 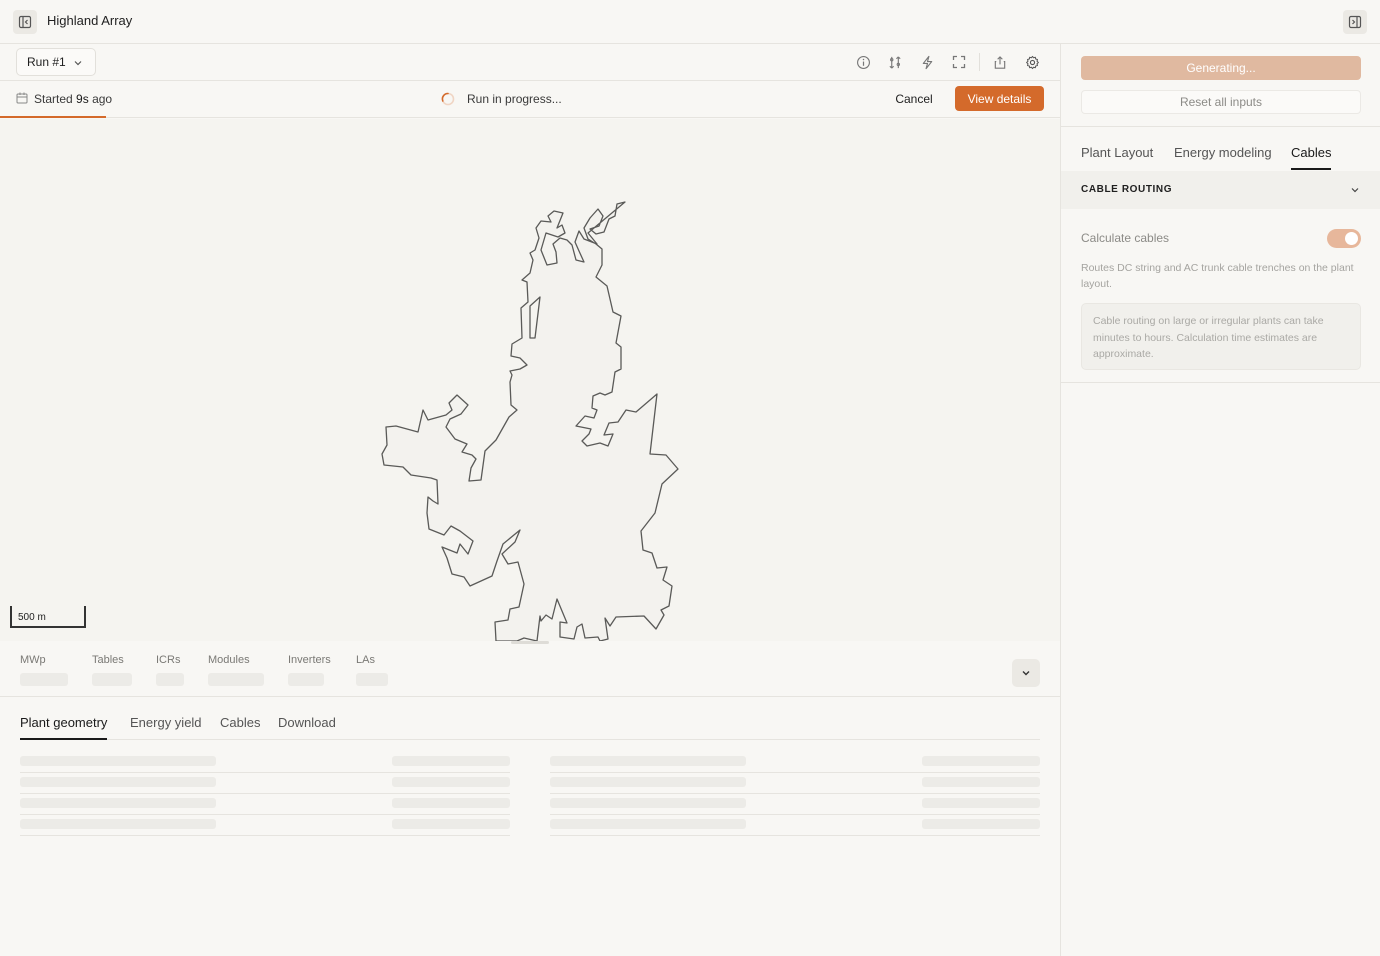 I want to click on toggle-knob, so click(x=1351, y=238).